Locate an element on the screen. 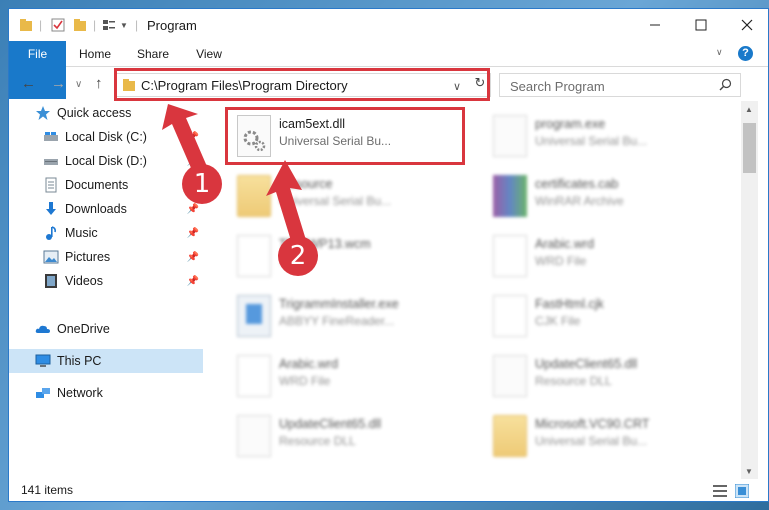 This screenshot has width=769, height=510. step-badge-2: 2 is located at coordinates (298, 256).